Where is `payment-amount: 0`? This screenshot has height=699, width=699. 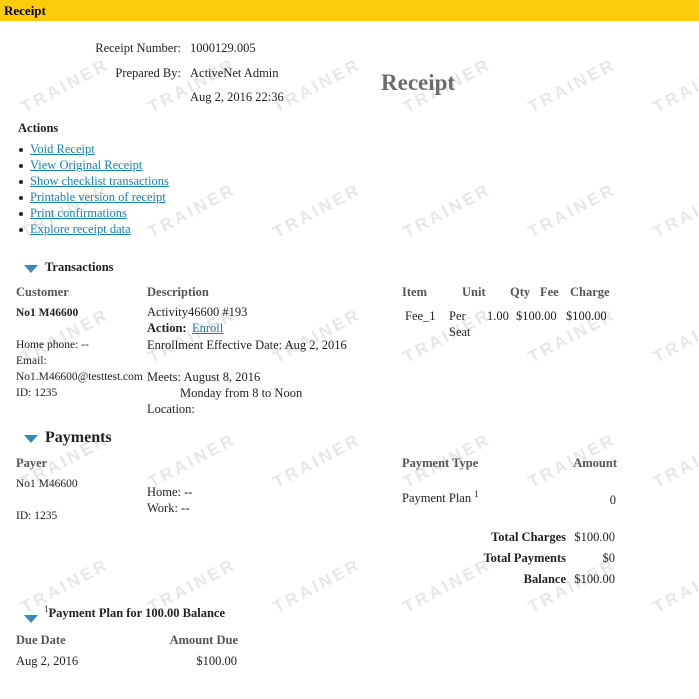 payment-amount: 0 is located at coordinates (612, 500).